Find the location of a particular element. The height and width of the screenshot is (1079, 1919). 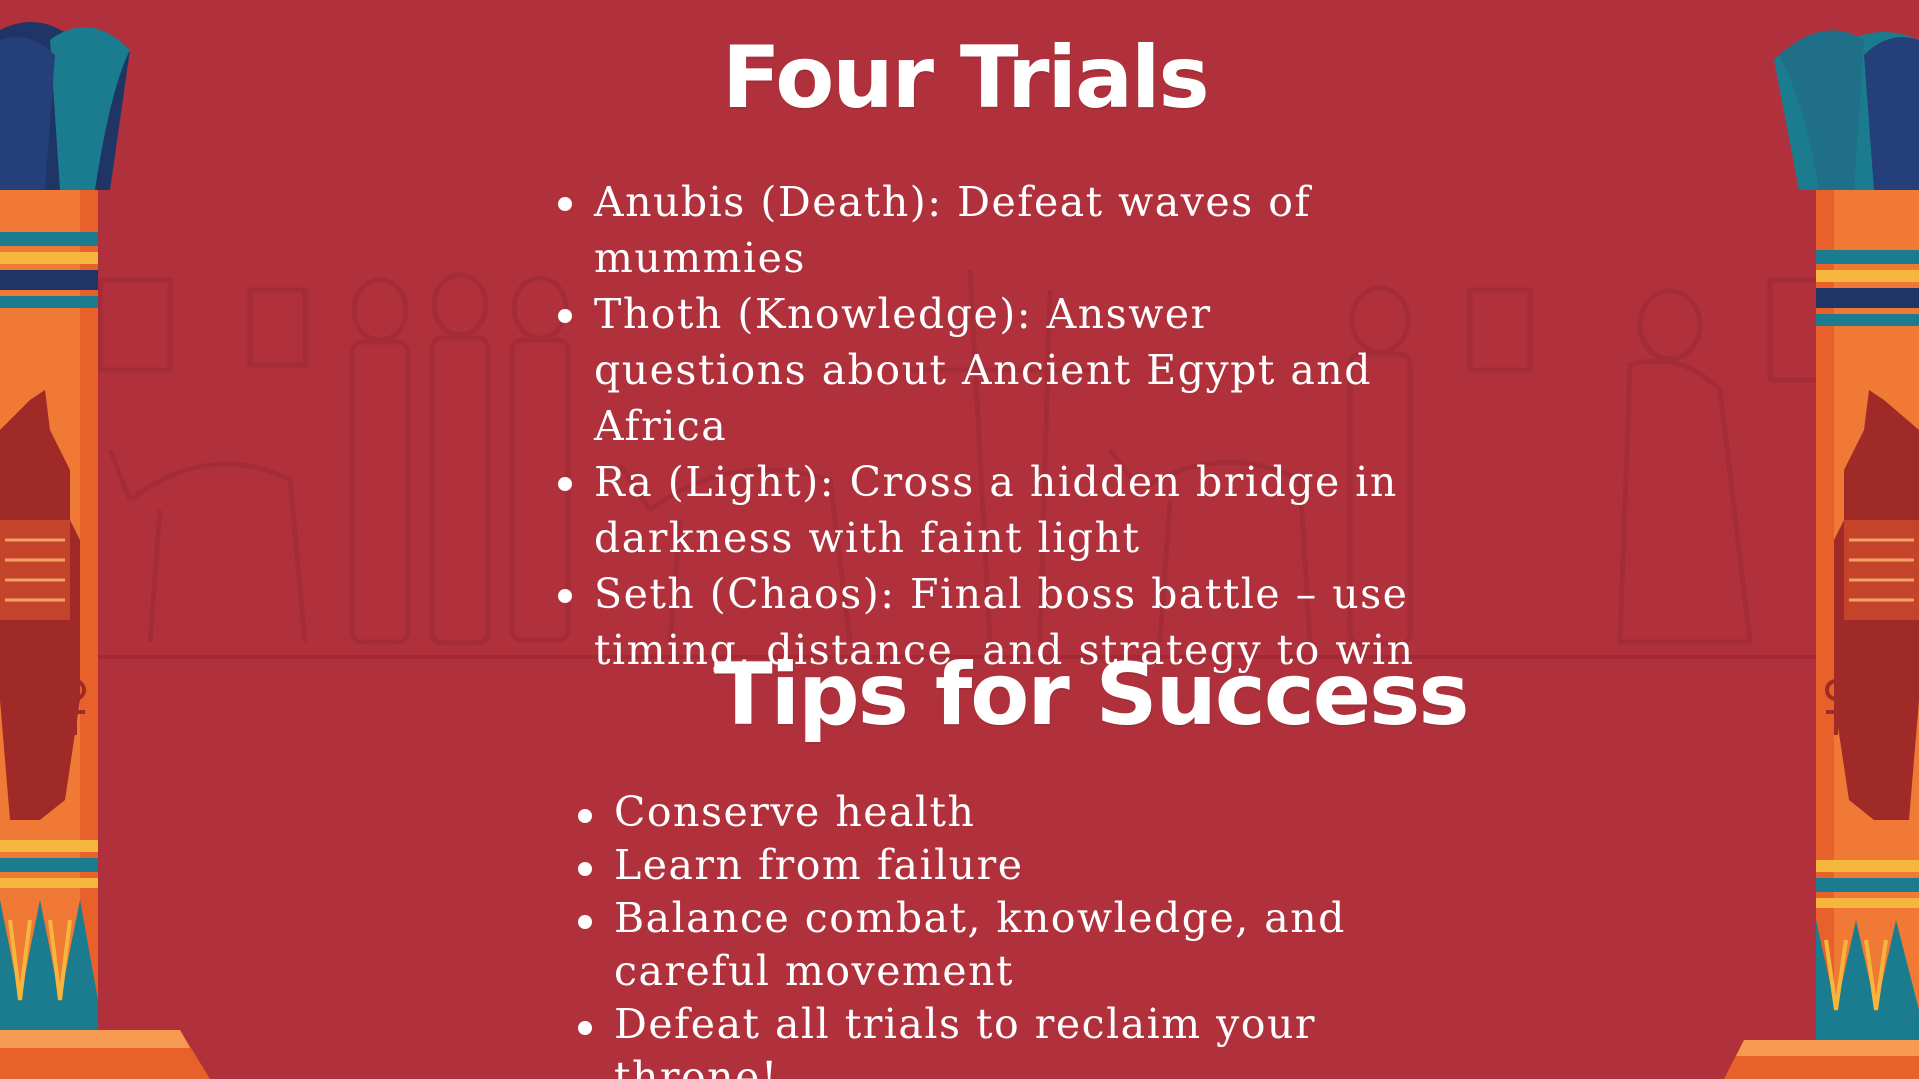

list-item: Conserve health is located at coordinates (1006, 812).